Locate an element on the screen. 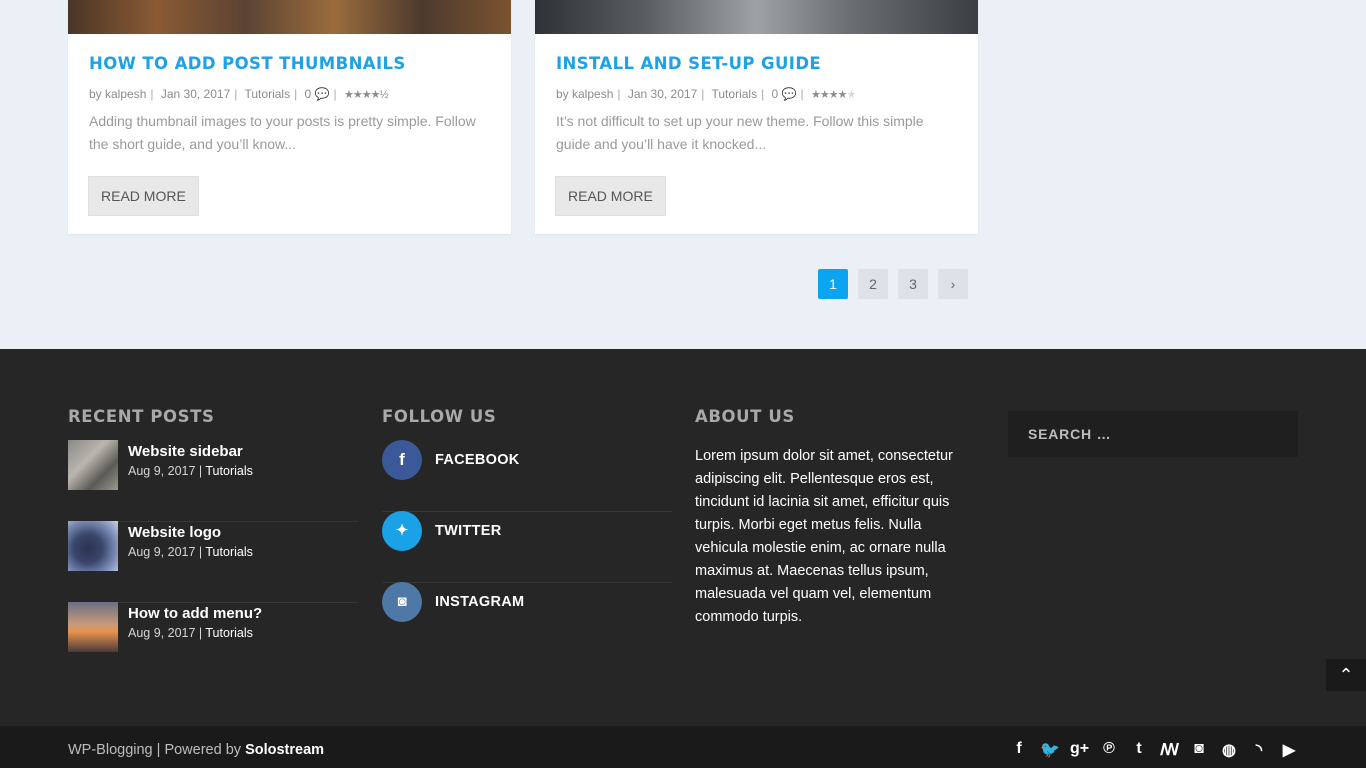 This screenshot has width=1366, height=768. pinterest-icon: ℗ is located at coordinates (1109, 750).